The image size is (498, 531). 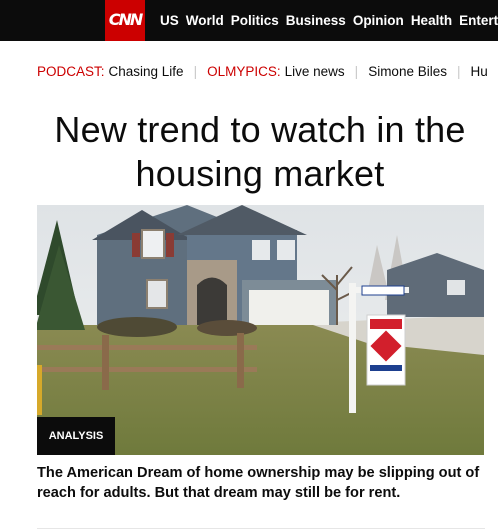 I want to click on ticker-link-simone-biles: Simone Biles, so click(x=407, y=71).